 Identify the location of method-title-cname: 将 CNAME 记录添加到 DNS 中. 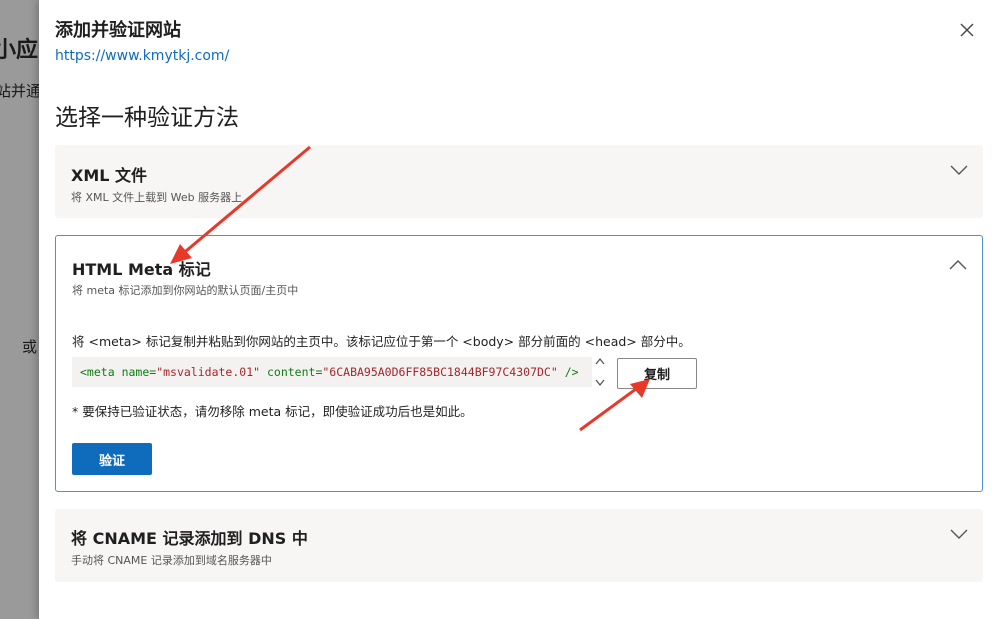
(189, 538).